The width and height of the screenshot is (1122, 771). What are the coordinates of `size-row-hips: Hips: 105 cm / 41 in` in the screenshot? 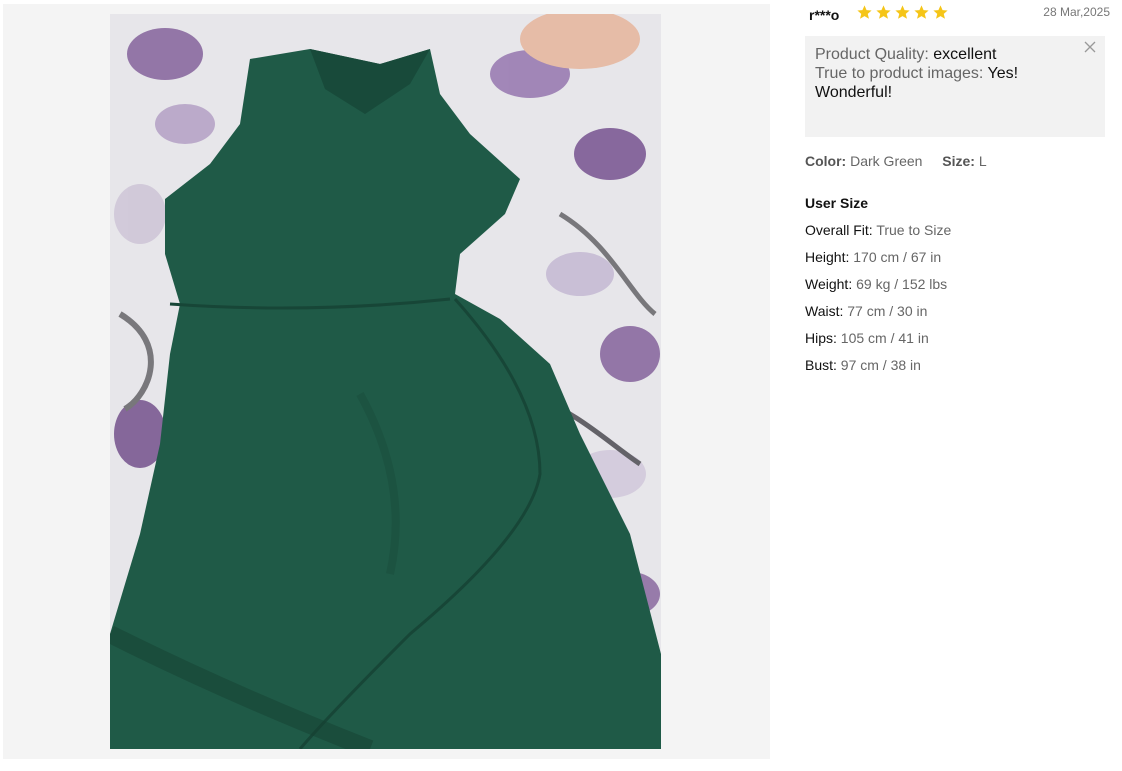 It's located at (878, 343).